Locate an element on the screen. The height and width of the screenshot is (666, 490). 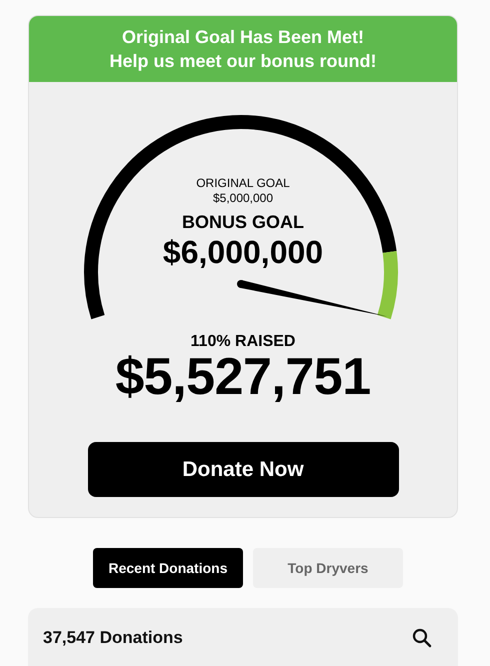
original-goal-label: ORIGINAL GOAL is located at coordinates (243, 183).